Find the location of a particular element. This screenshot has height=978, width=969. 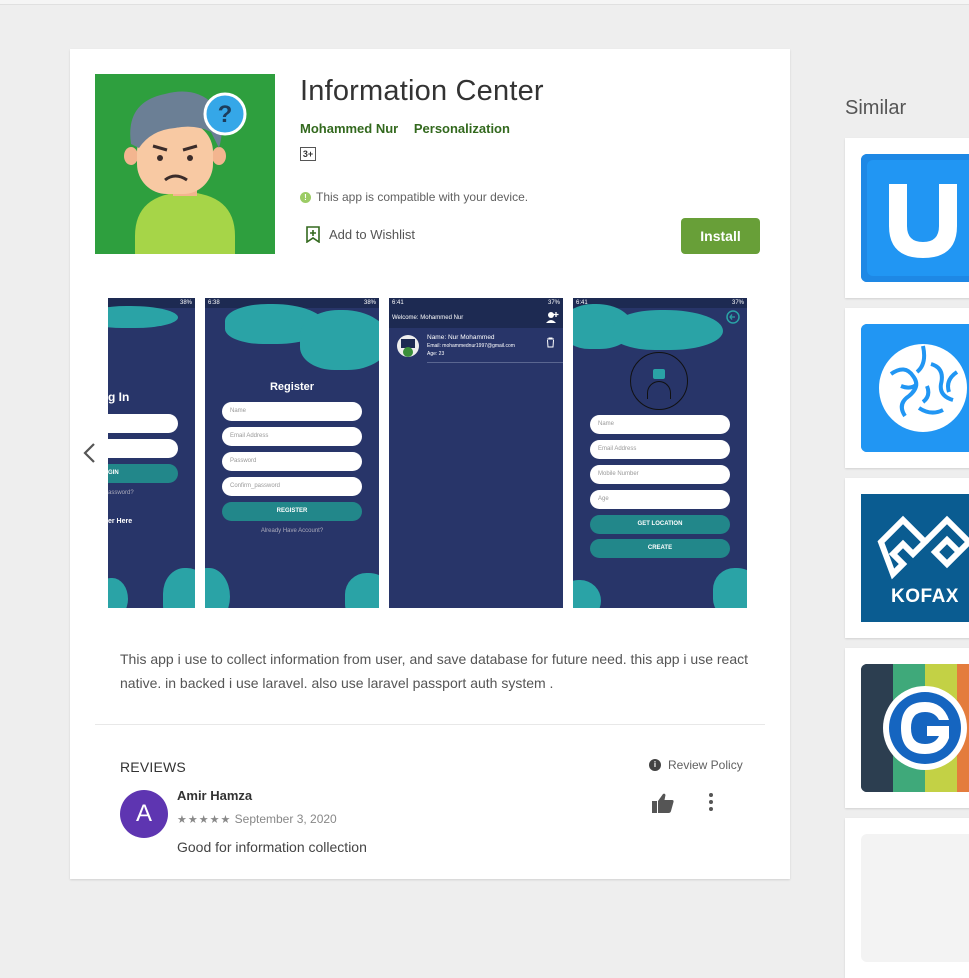

confused-person-icon: ? is located at coordinates (185, 164).